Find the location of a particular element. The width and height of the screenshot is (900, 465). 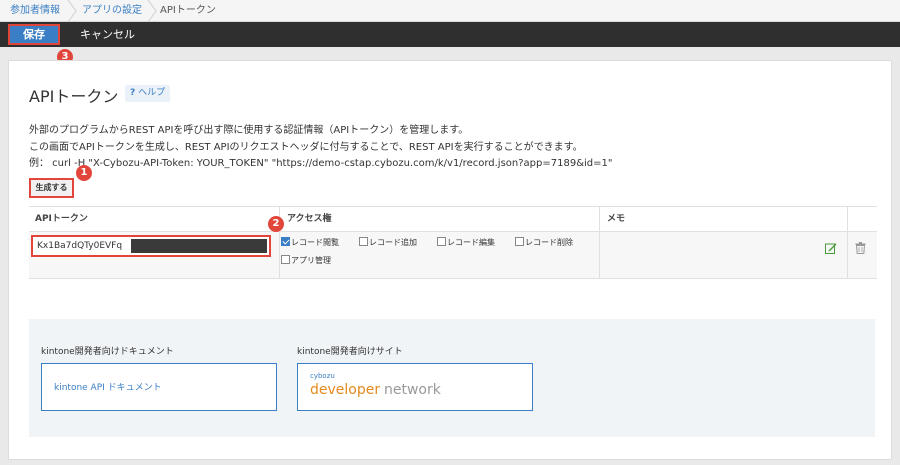

docs-heading: kintone開発者向けドキュメント is located at coordinates (107, 352).